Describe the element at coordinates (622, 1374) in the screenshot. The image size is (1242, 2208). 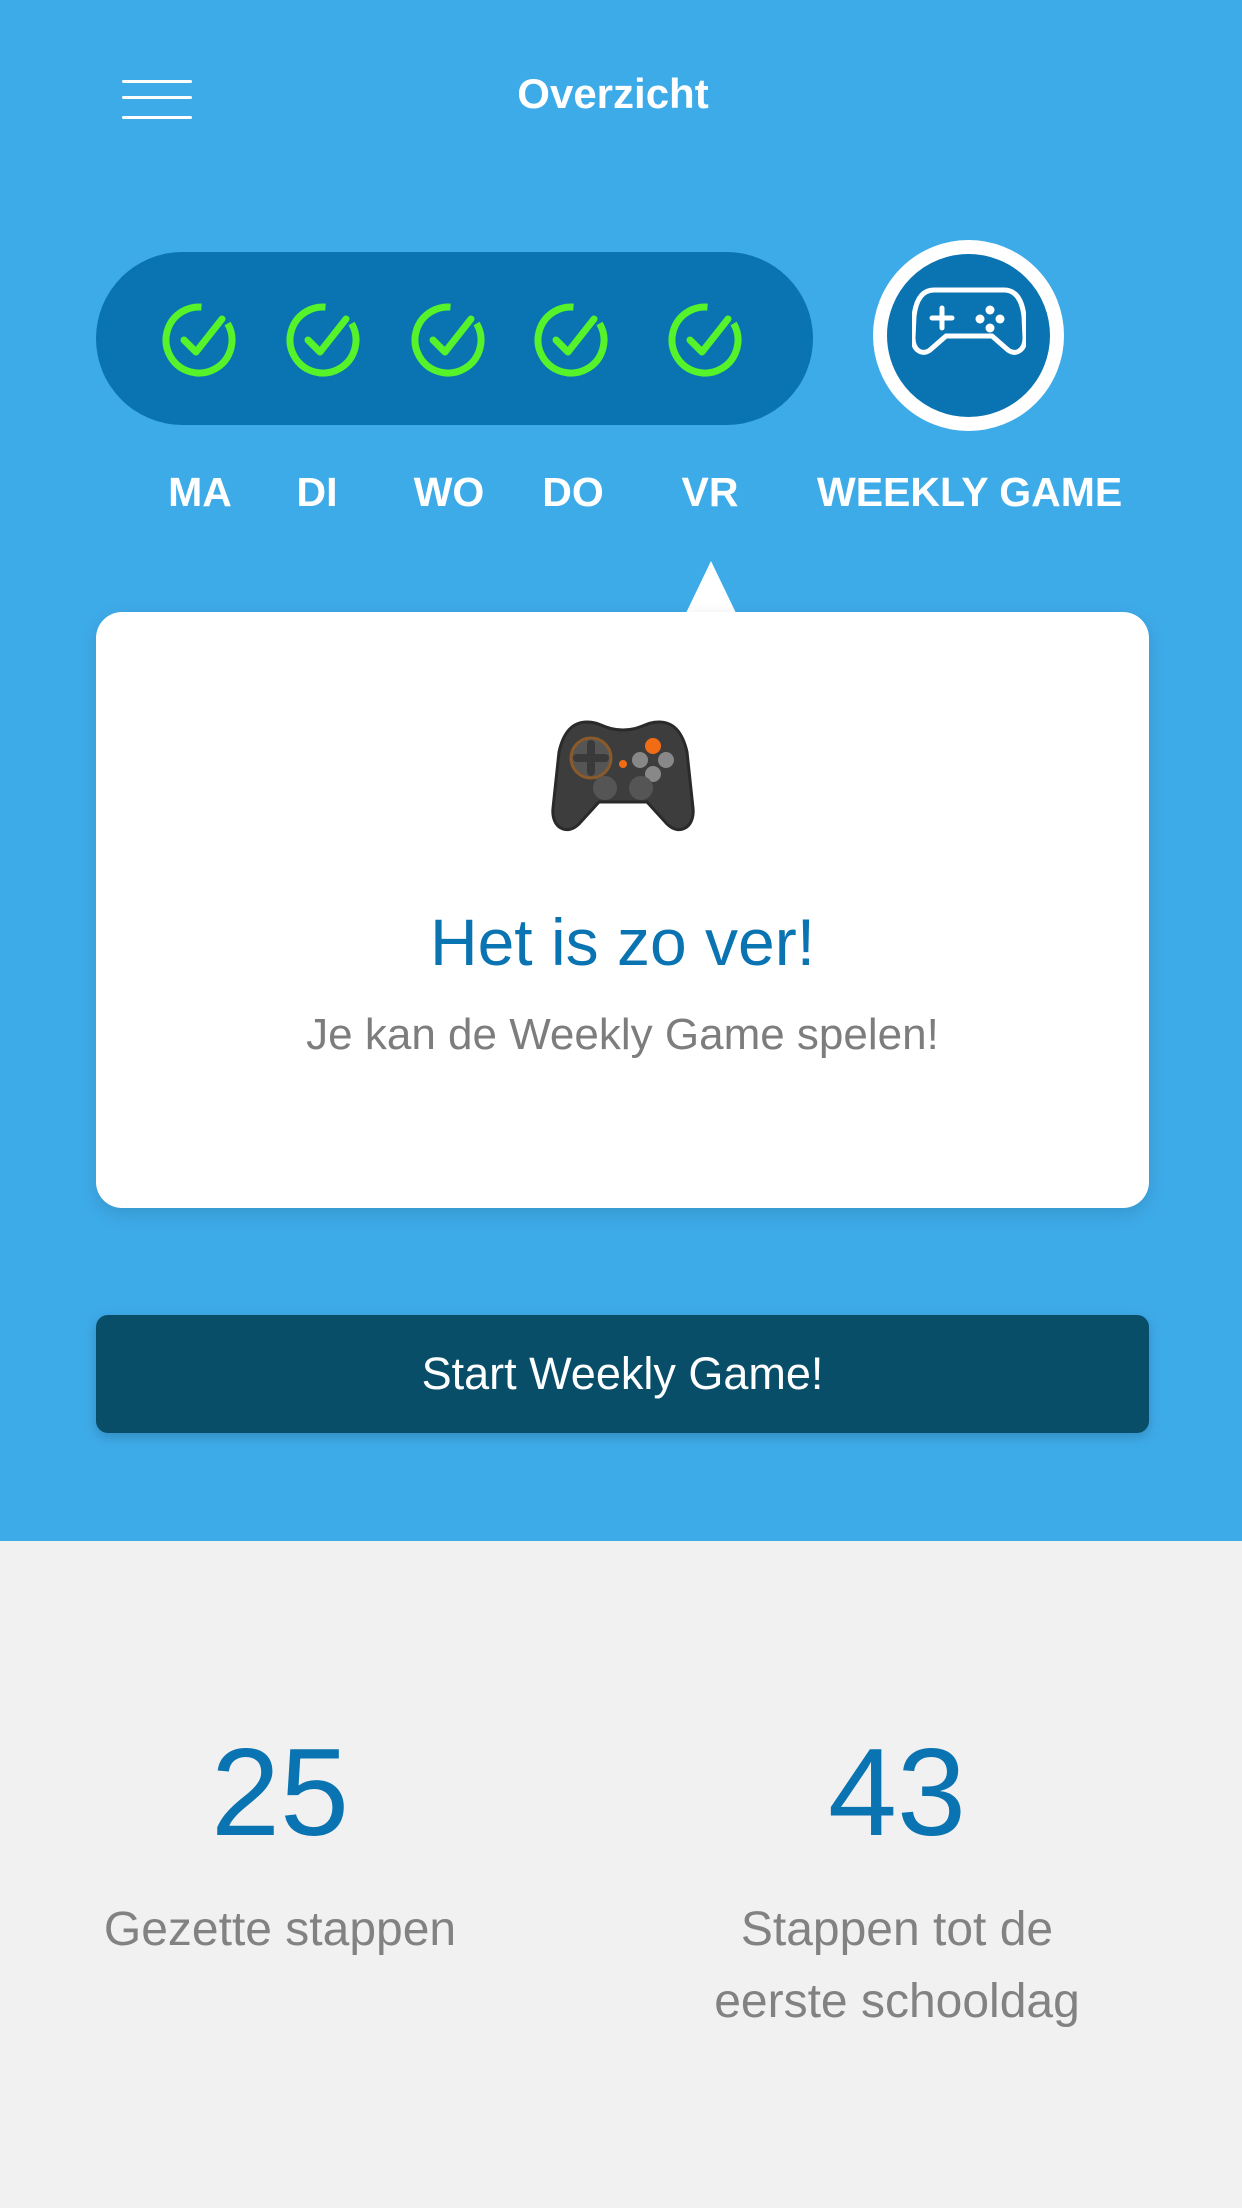
I see `start-weekly-game-button: Start Weekly Game!` at that location.